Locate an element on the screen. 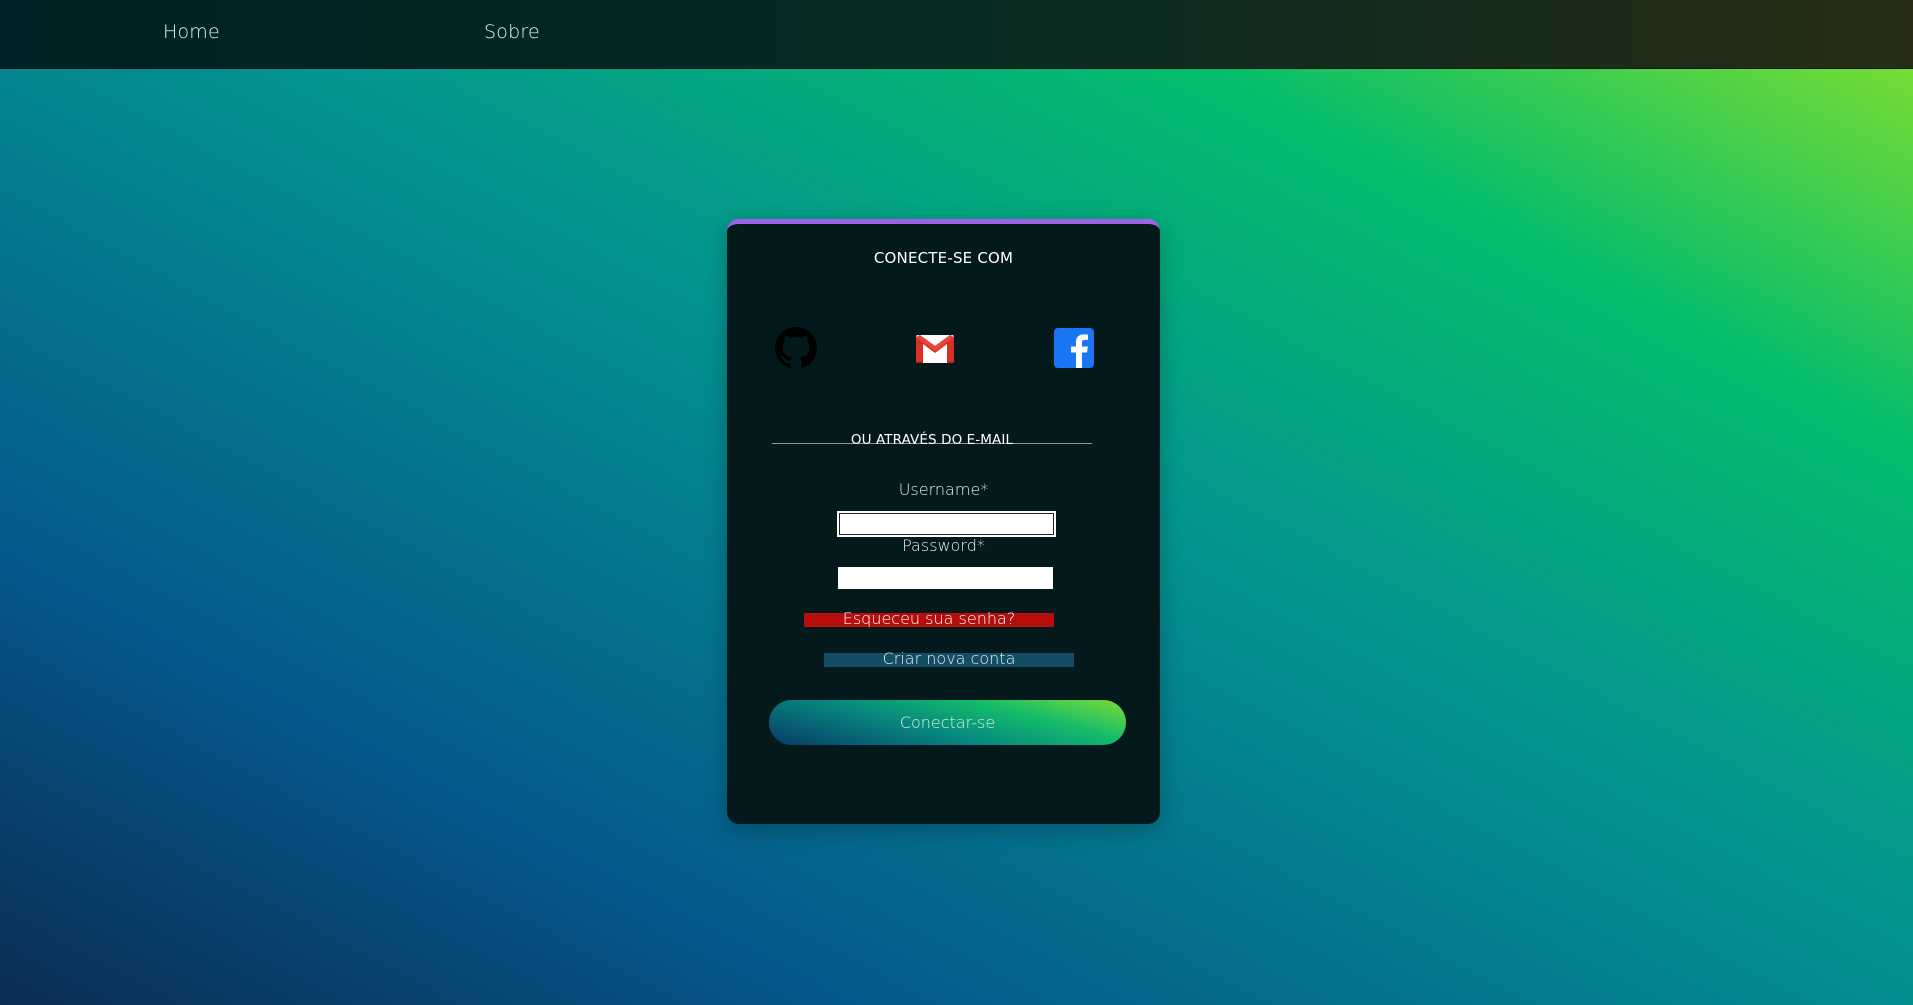 This screenshot has height=1005, width=1913. nav-link-home: Home is located at coordinates (191, 32).